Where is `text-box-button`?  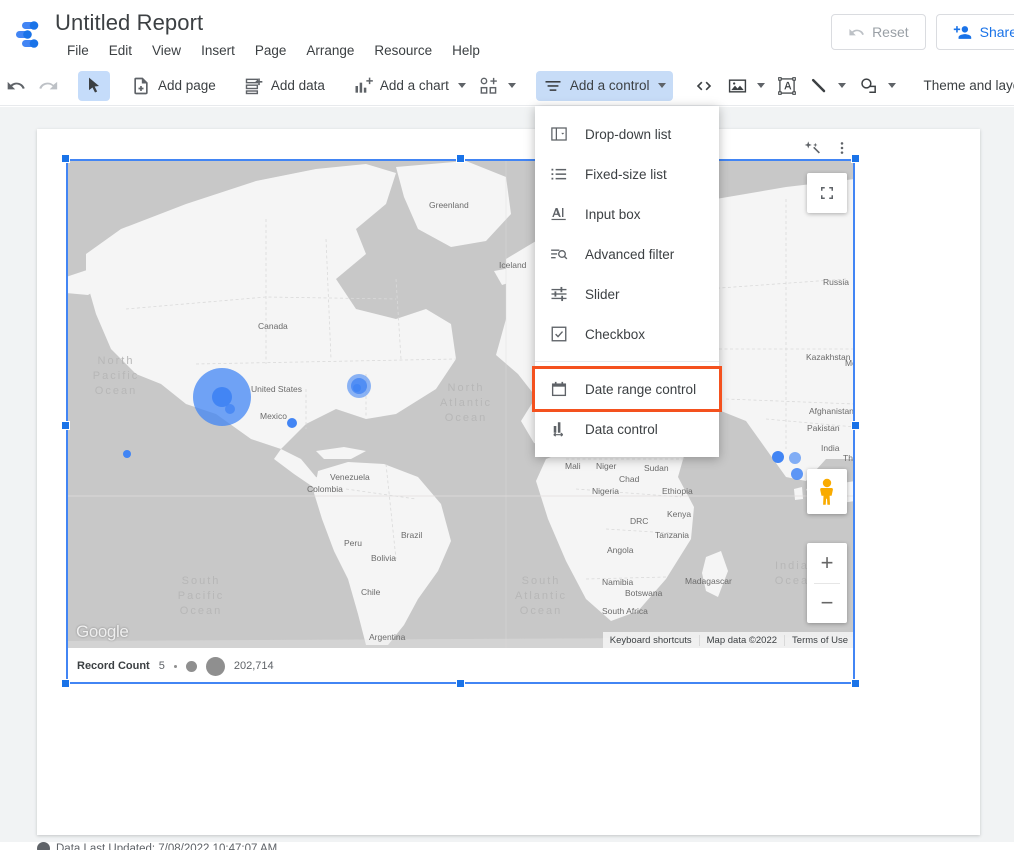 text-box-button is located at coordinates (787, 86).